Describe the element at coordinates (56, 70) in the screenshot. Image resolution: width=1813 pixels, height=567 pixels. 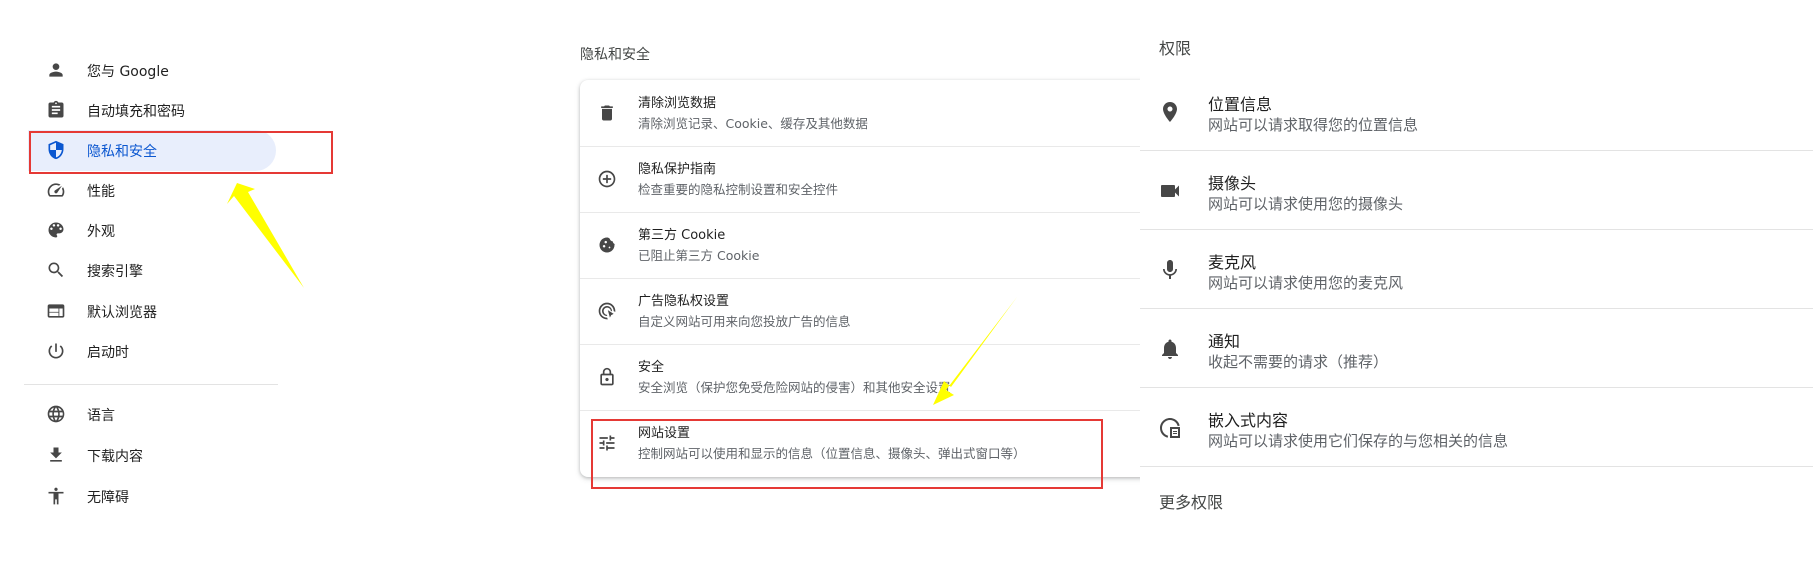
I see `person-icon` at that location.